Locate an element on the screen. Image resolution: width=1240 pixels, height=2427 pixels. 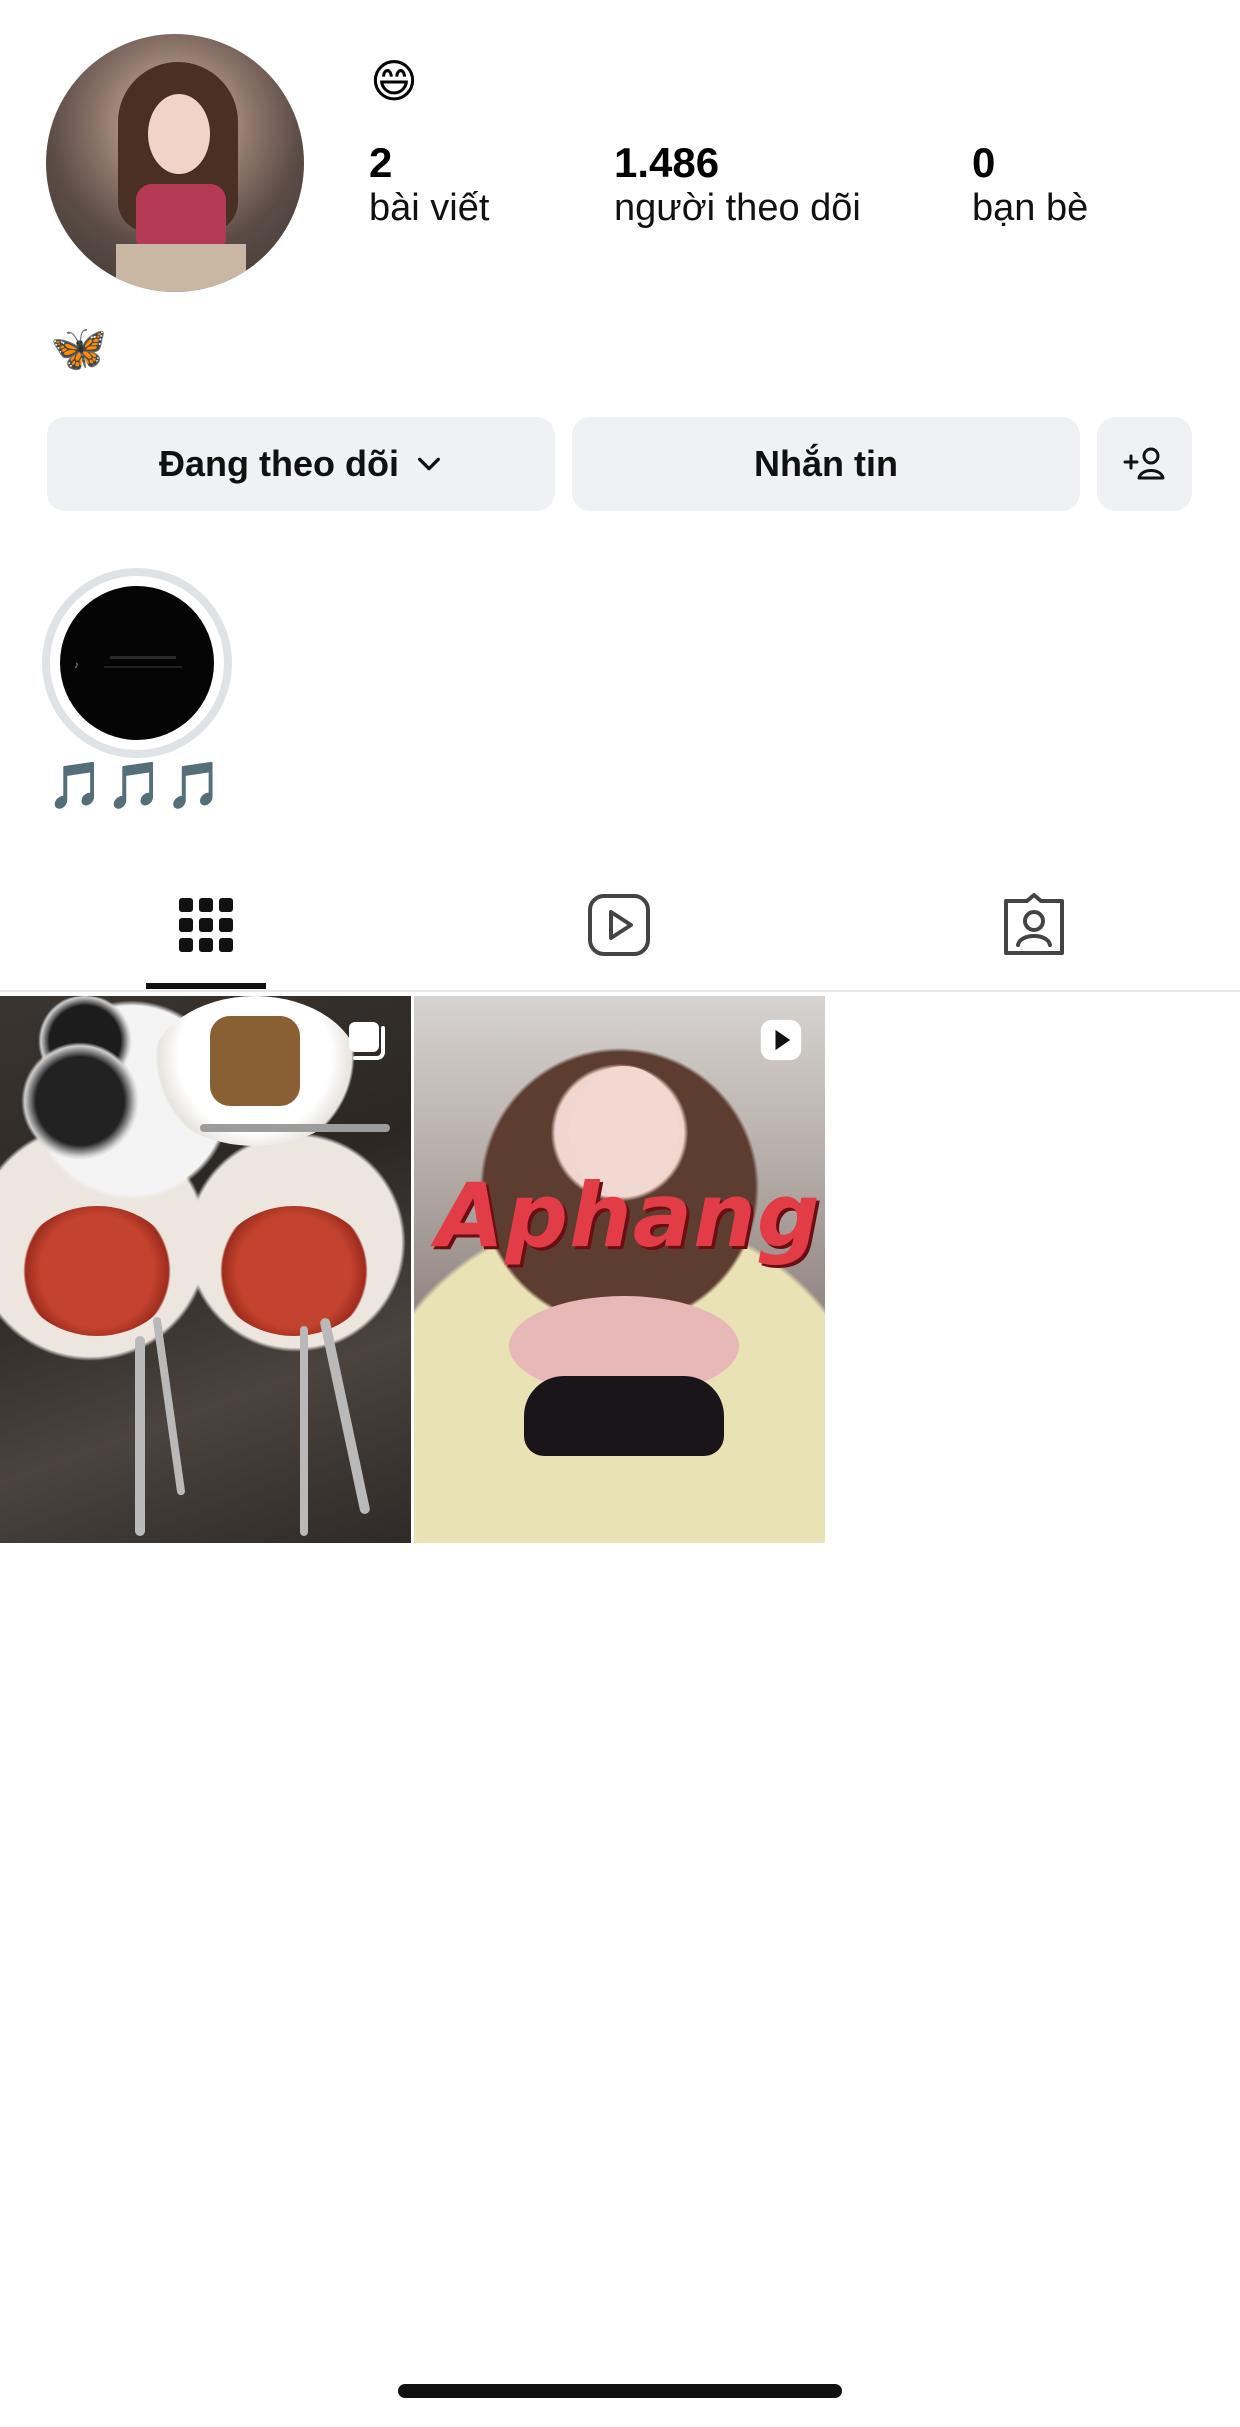
profile-avatar is located at coordinates (175, 163).